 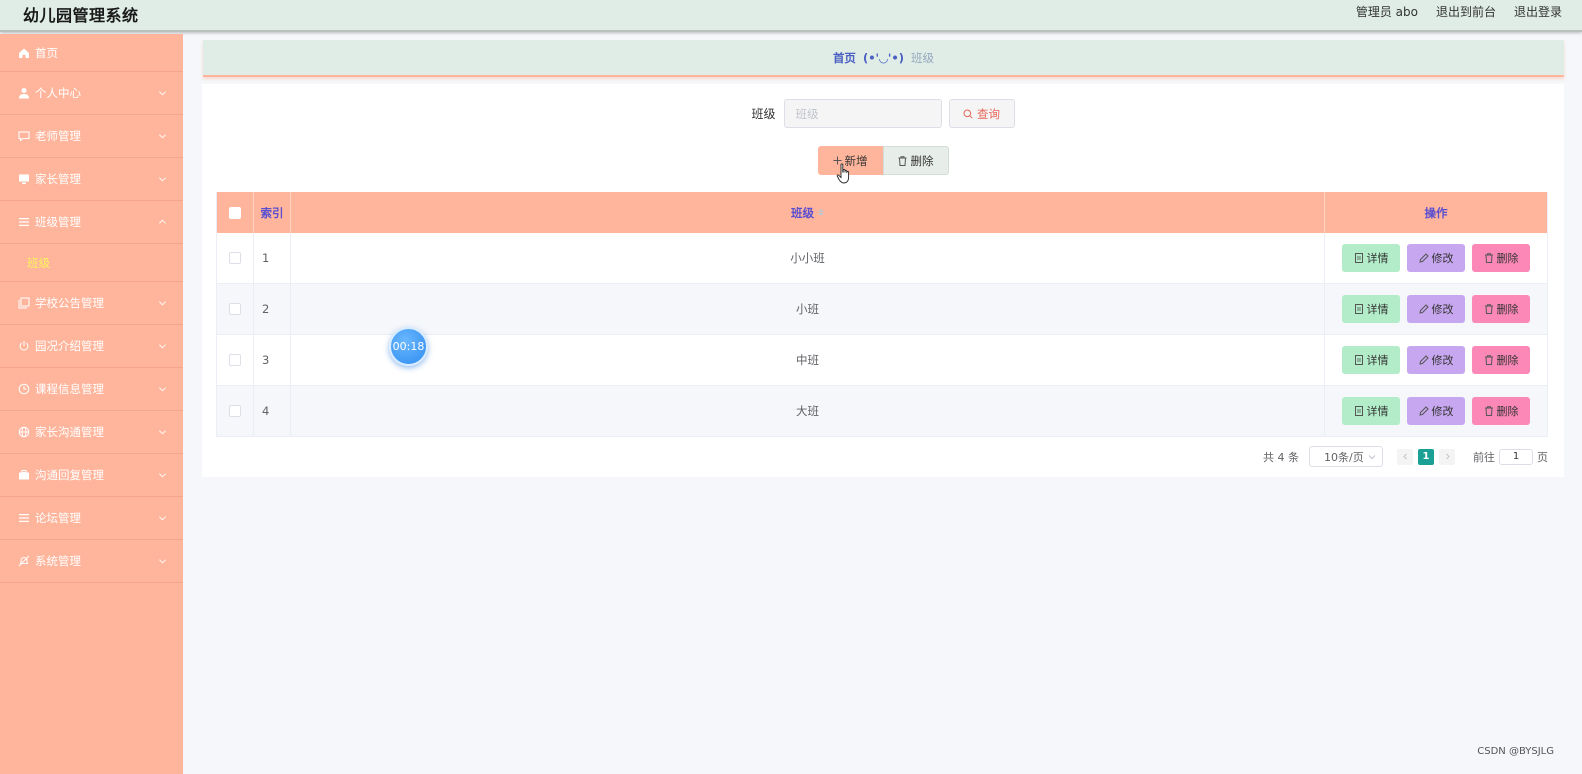 What do you see at coordinates (23, 222) in the screenshot?
I see `list-icon` at bounding box center [23, 222].